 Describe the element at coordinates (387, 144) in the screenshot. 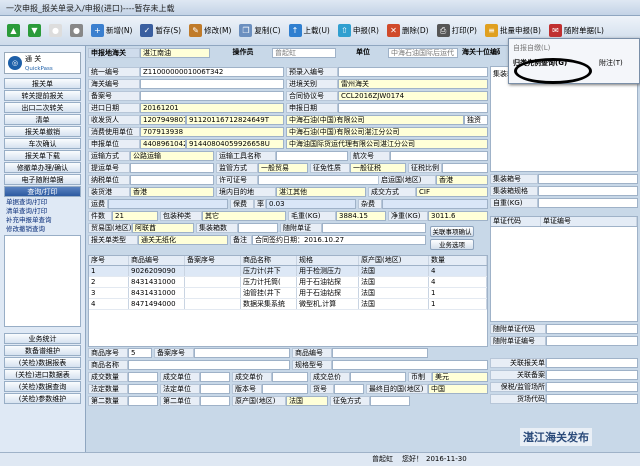

I see `declare-unit-name-field: 中海油国际货运代理有限公司湛江分公司` at that location.